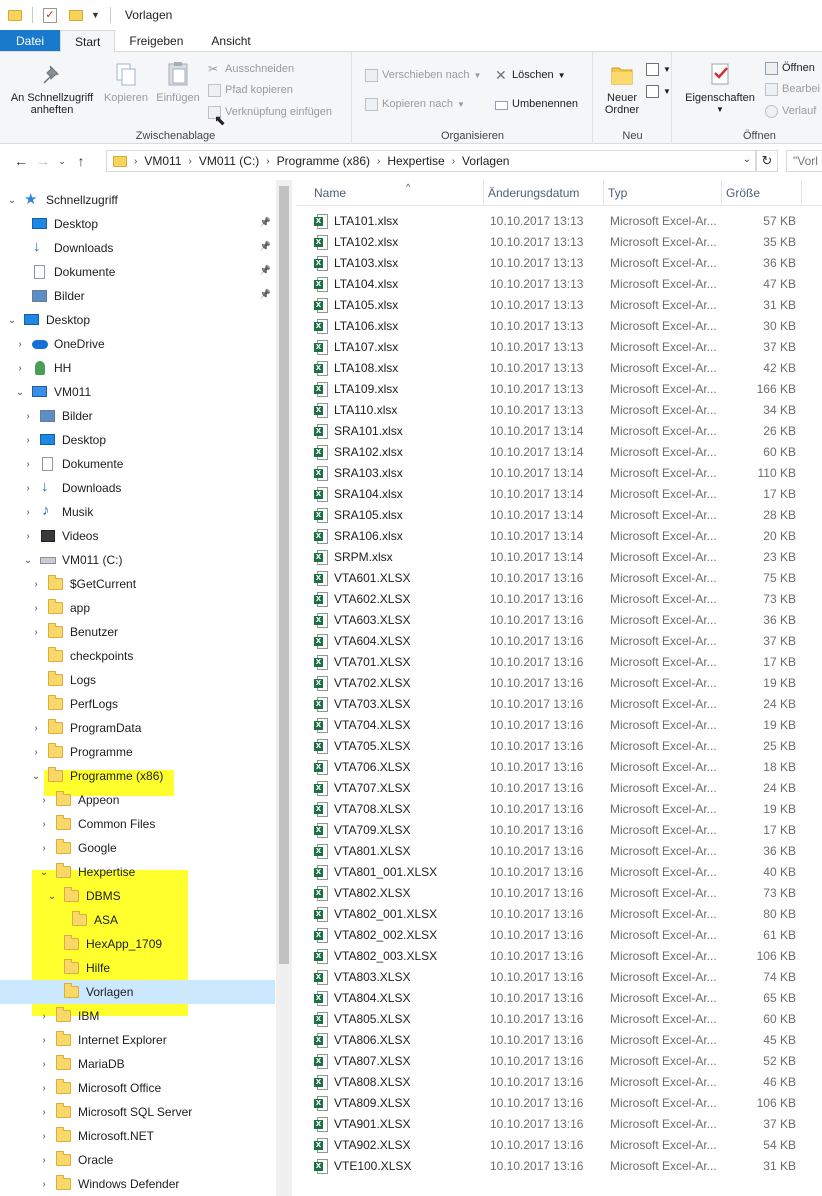 The height and width of the screenshot is (1196, 822). Describe the element at coordinates (76, 15) in the screenshot. I see `new-folder-quick-icon` at that location.